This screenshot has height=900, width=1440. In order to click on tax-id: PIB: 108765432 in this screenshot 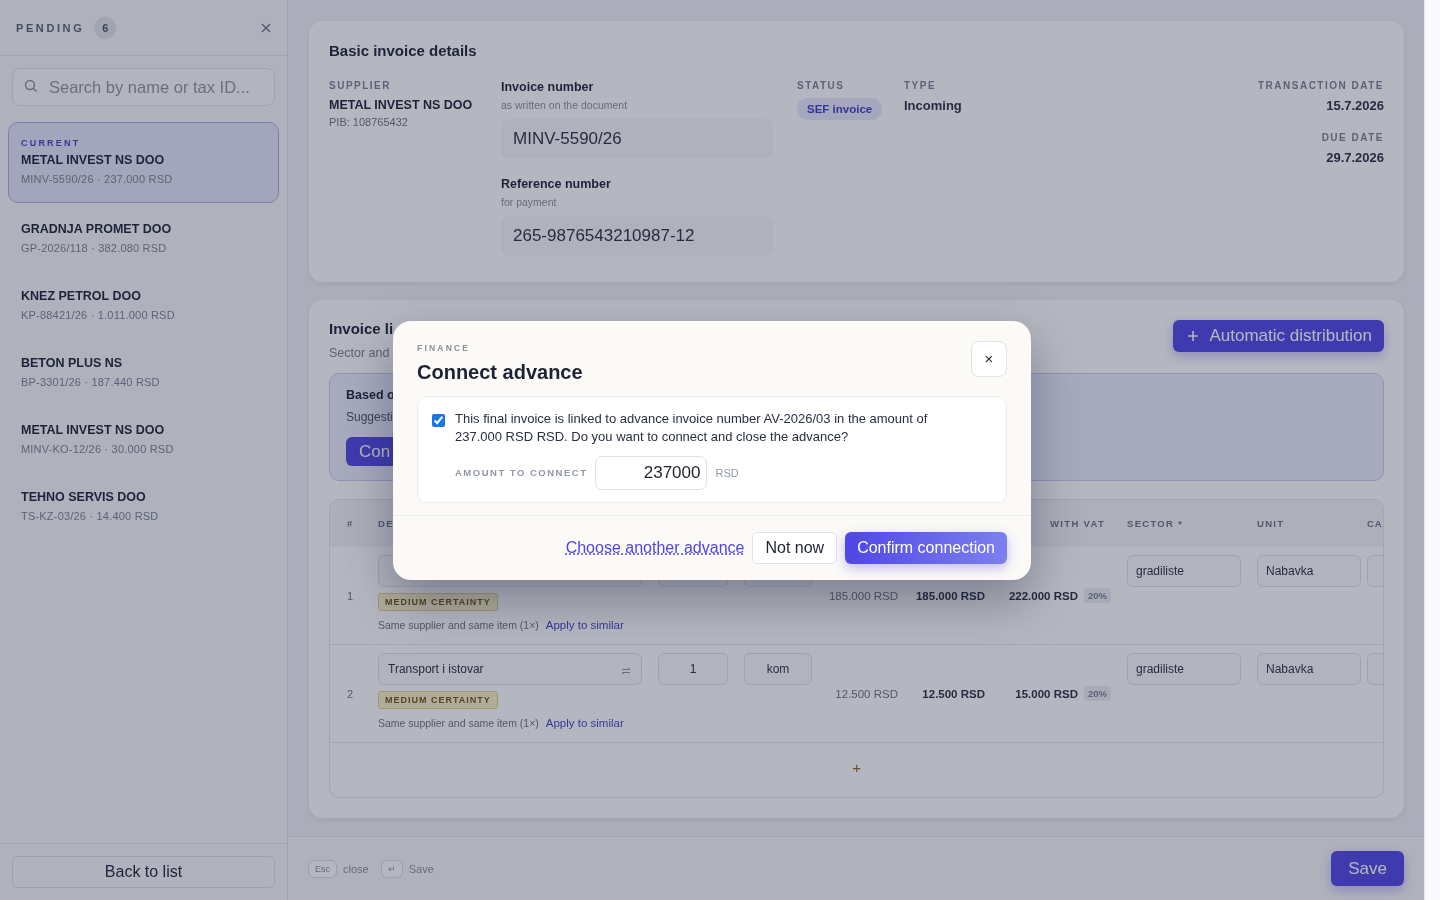, I will do `click(369, 122)`.